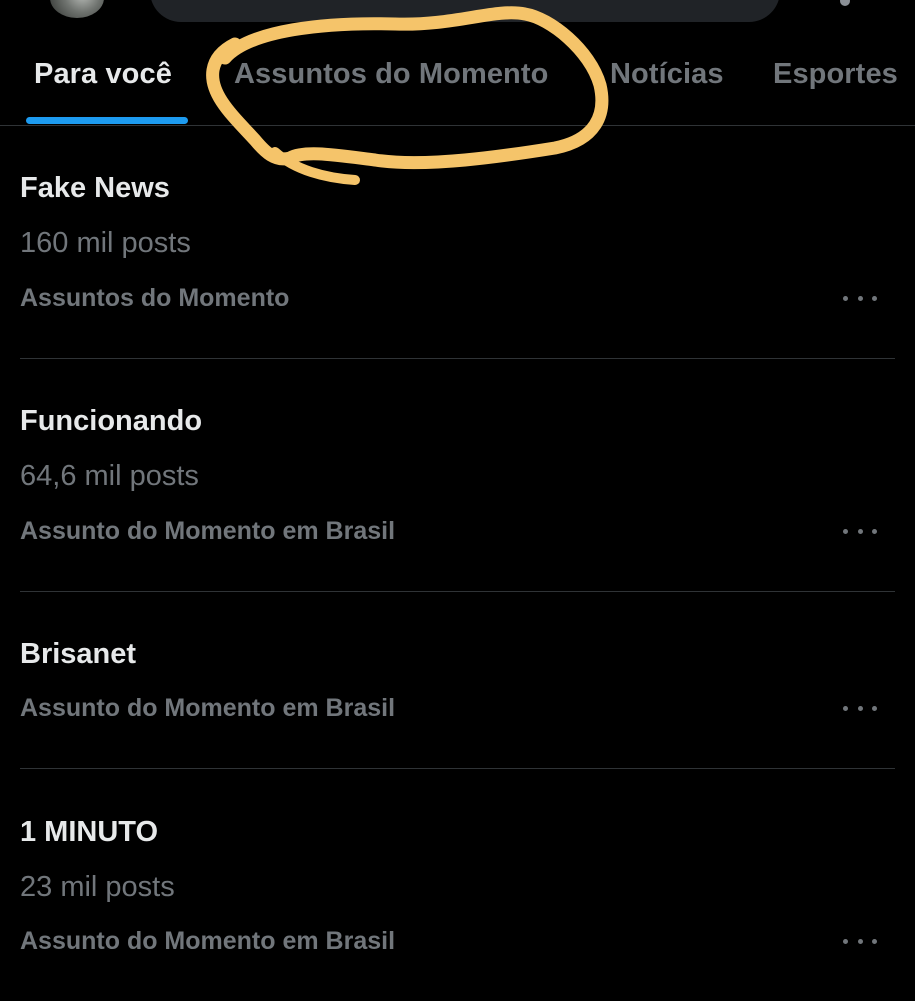 This screenshot has width=915, height=1001. What do you see at coordinates (103, 74) in the screenshot?
I see `tab-para-voce: Para você` at bounding box center [103, 74].